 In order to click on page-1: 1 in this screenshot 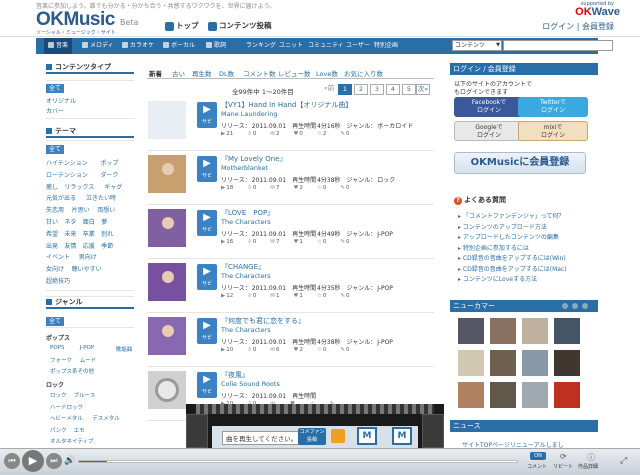, I will do `click(345, 89)`.